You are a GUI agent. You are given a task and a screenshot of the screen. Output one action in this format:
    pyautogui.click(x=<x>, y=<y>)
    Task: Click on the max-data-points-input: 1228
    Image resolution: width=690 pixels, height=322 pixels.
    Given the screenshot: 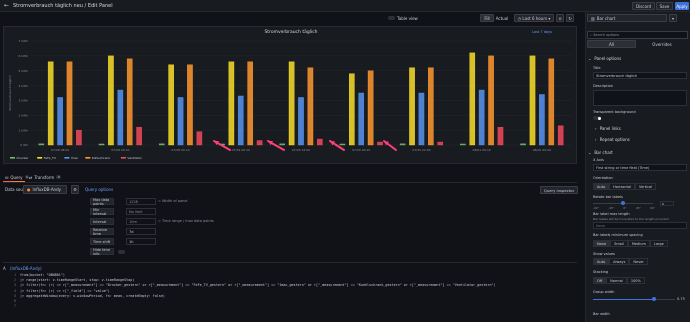 What is the action you would take?
    pyautogui.click(x=141, y=201)
    